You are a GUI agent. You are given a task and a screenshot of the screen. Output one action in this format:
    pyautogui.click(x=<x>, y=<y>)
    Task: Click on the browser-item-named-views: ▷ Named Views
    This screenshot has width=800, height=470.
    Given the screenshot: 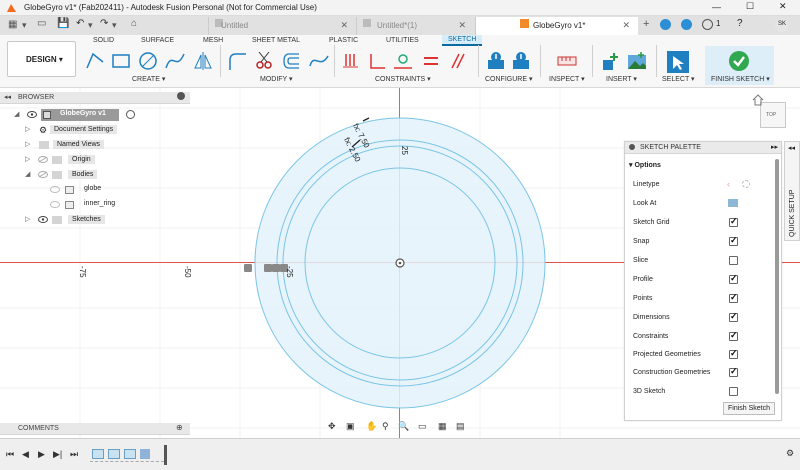 What is the action you would take?
    pyautogui.click(x=95, y=145)
    